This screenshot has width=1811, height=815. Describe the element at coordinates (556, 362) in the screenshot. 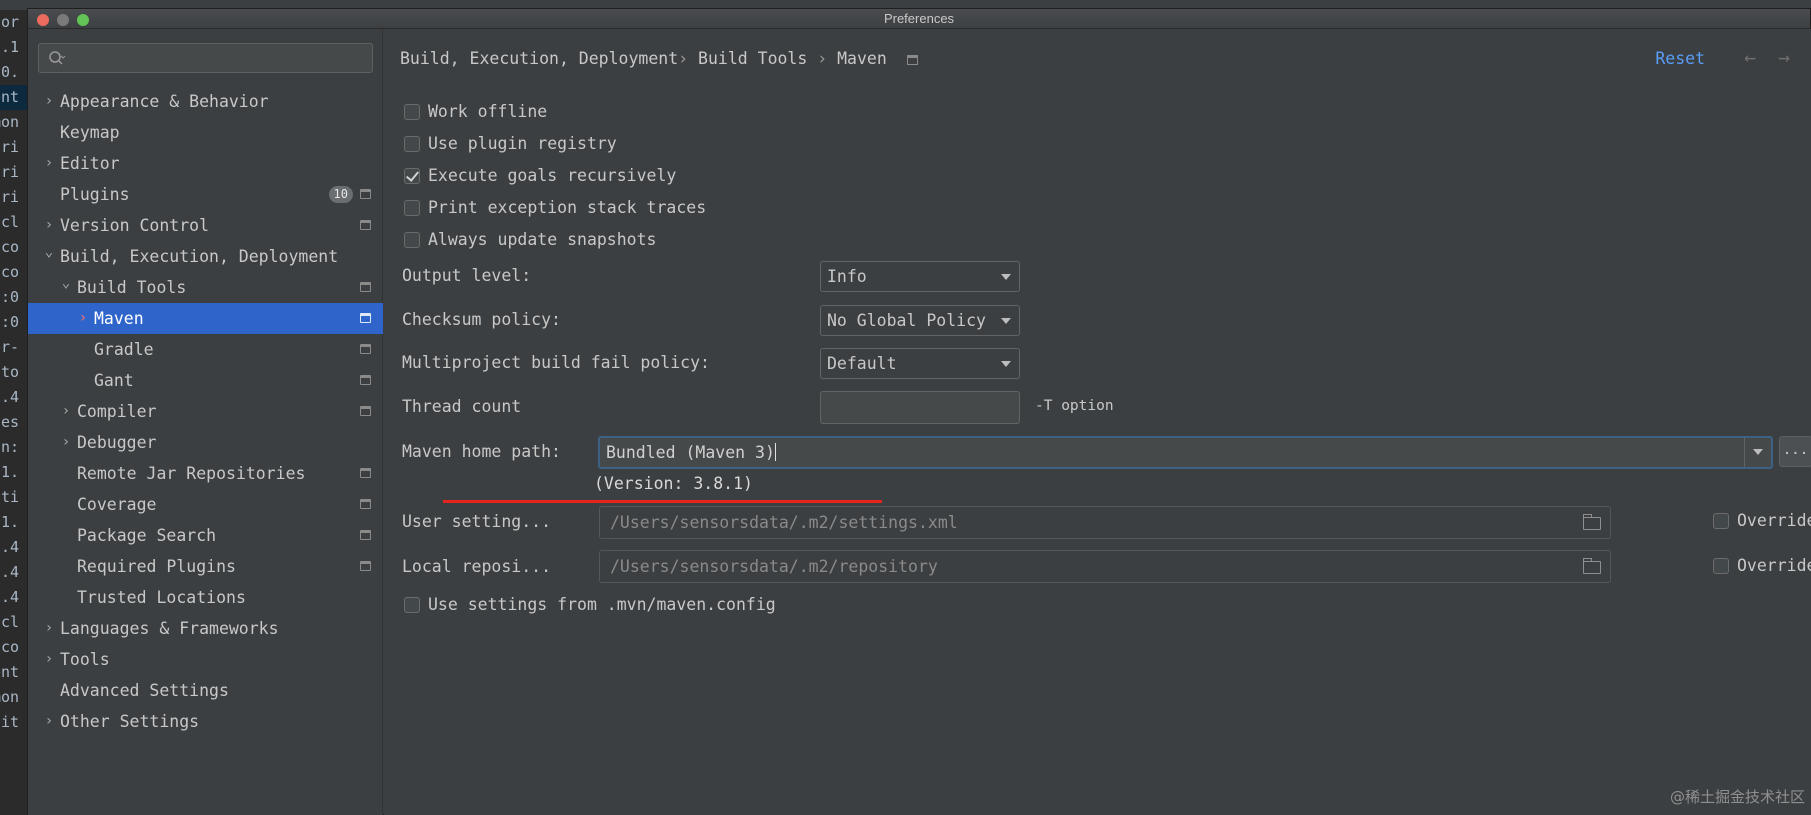

I see `multiproject-build-fail-policy-label: Multiproject build fail policy:` at that location.